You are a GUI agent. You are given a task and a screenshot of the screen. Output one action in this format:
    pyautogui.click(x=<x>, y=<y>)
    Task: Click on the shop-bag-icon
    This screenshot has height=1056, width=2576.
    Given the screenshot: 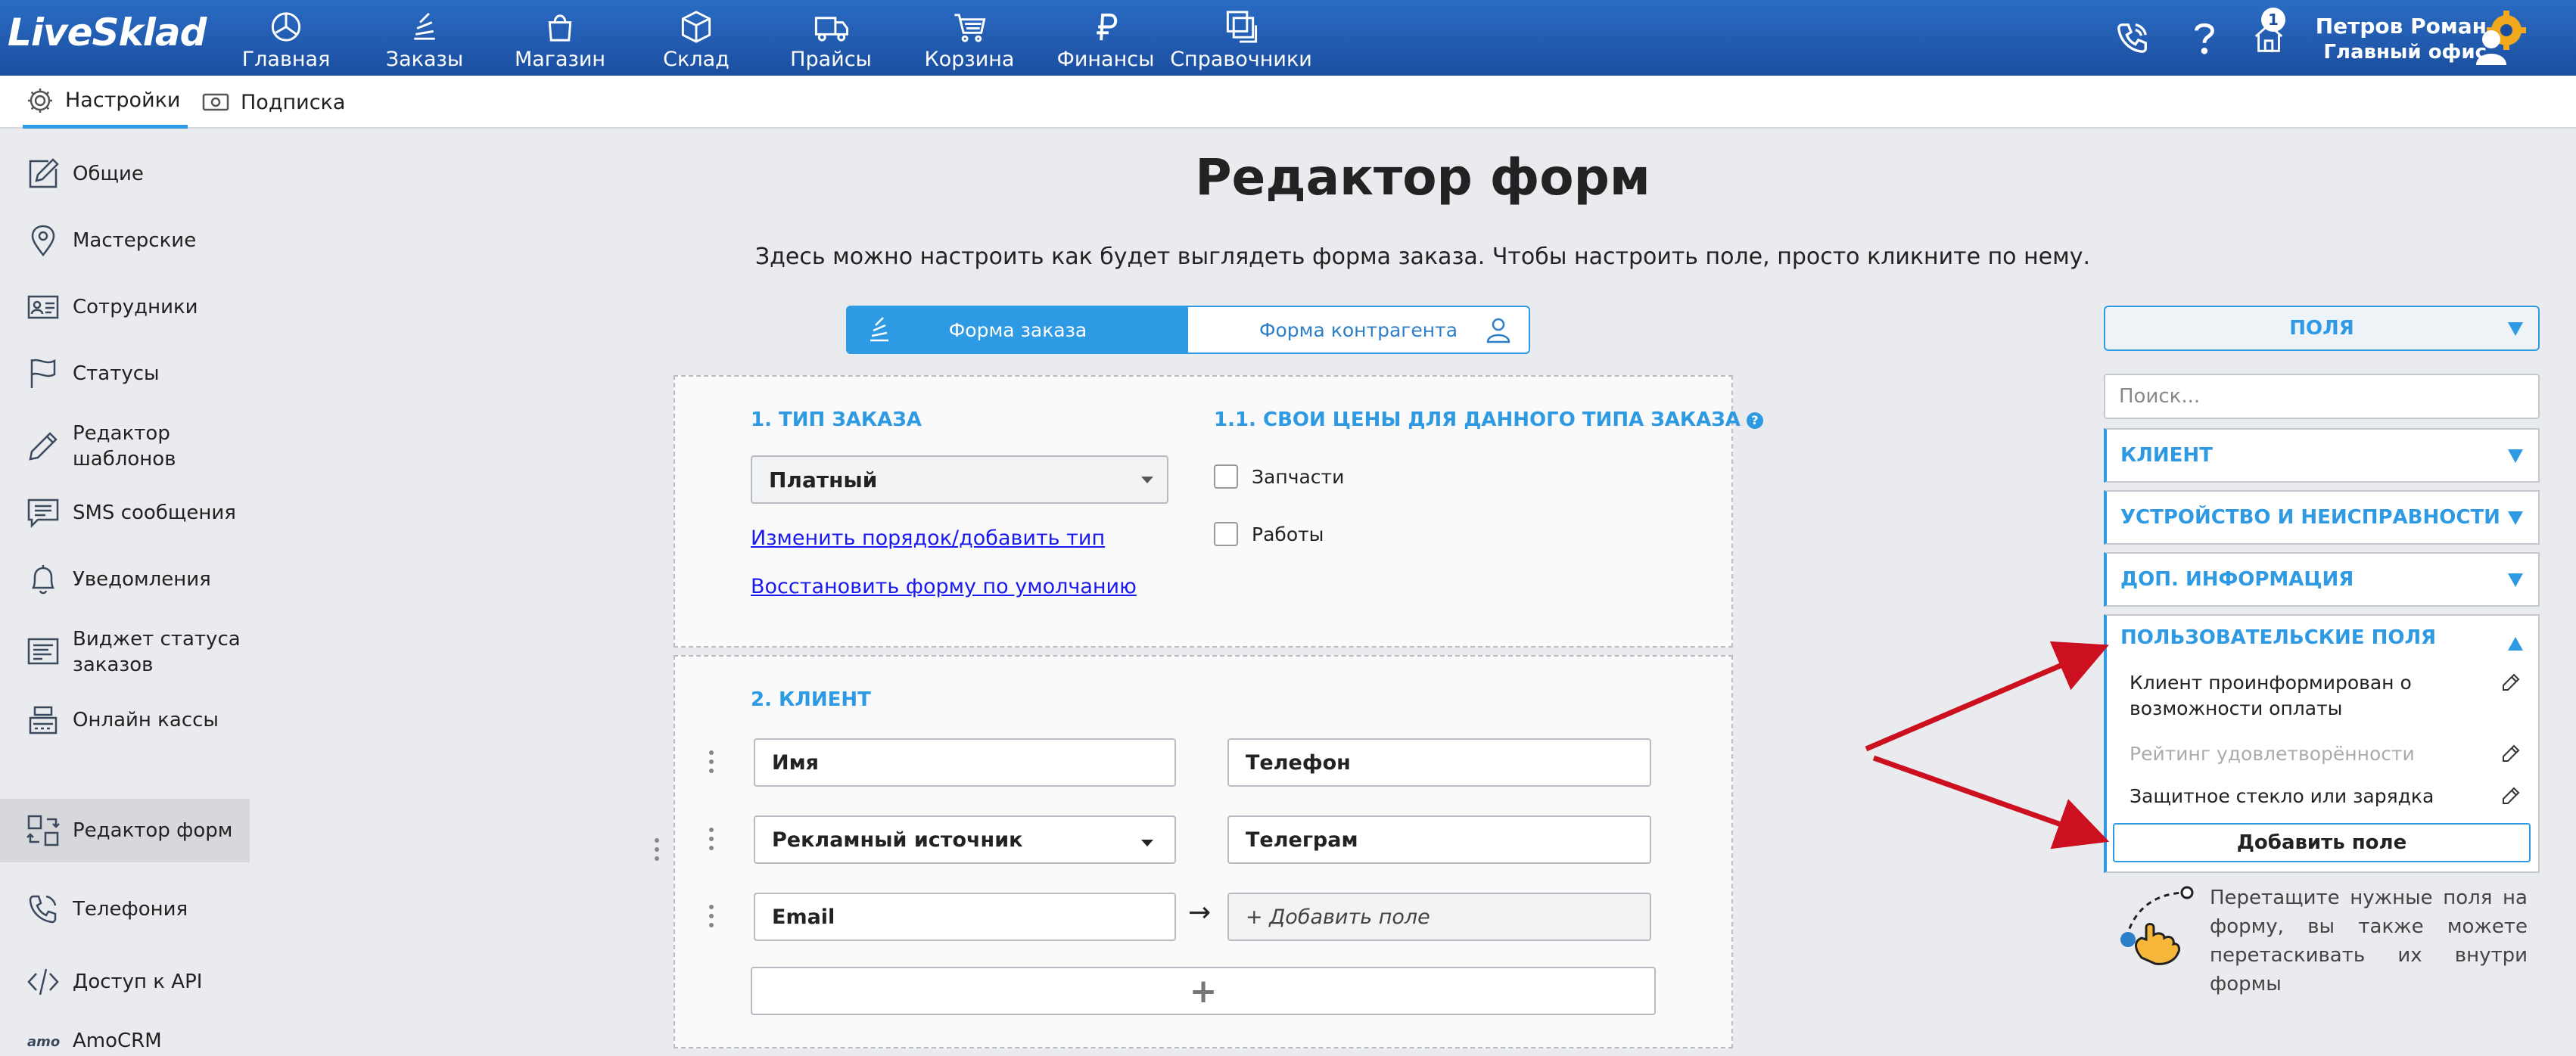 What is the action you would take?
    pyautogui.click(x=560, y=28)
    